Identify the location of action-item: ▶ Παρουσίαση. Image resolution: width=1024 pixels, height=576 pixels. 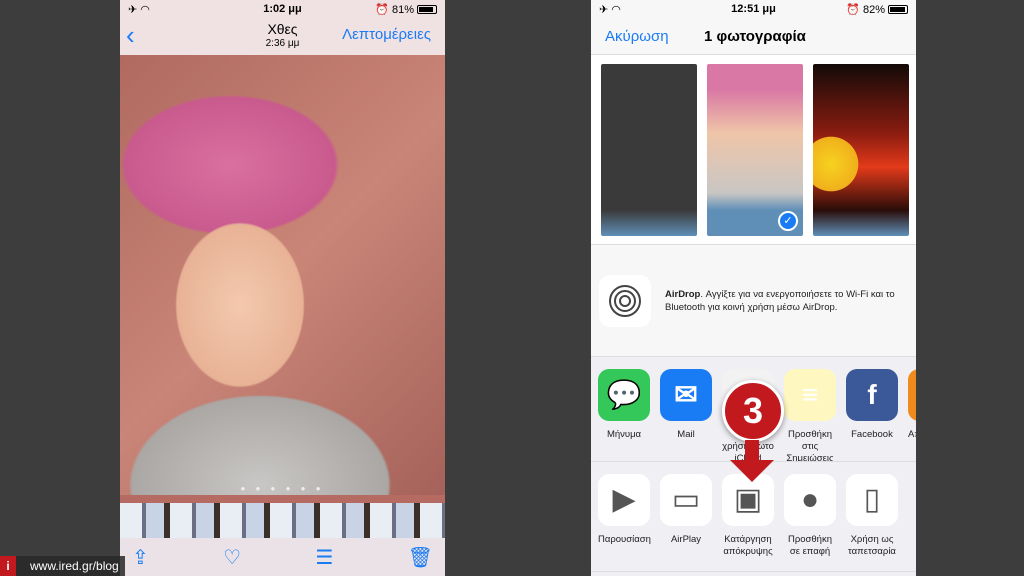
(624, 522).